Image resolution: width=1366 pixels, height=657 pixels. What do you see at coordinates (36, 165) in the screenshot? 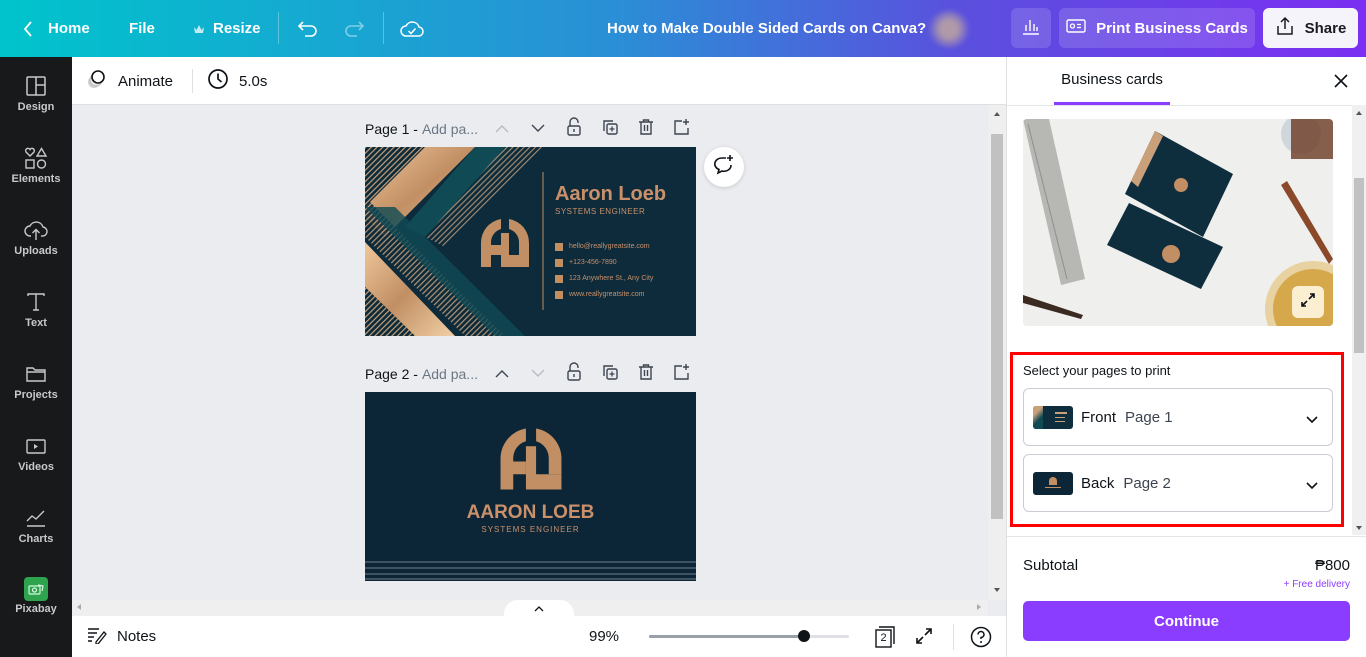
I see `sidebar-item-elements: Elements` at bounding box center [36, 165].